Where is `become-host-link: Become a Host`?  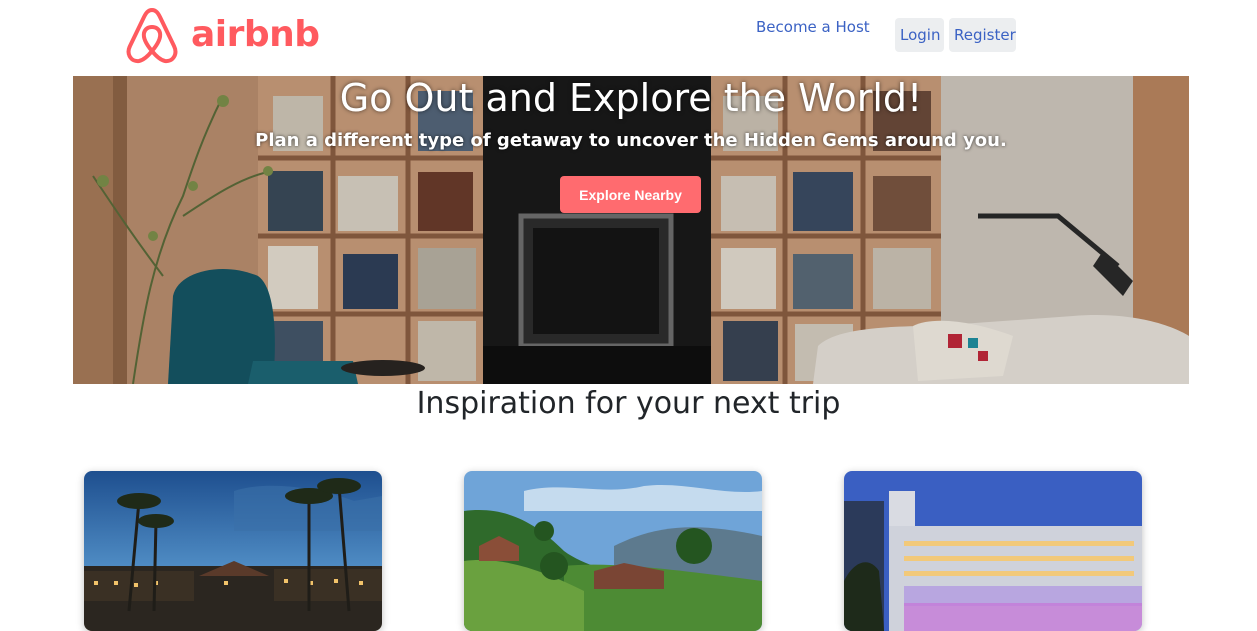
become-host-link: Become a Host is located at coordinates (813, 27).